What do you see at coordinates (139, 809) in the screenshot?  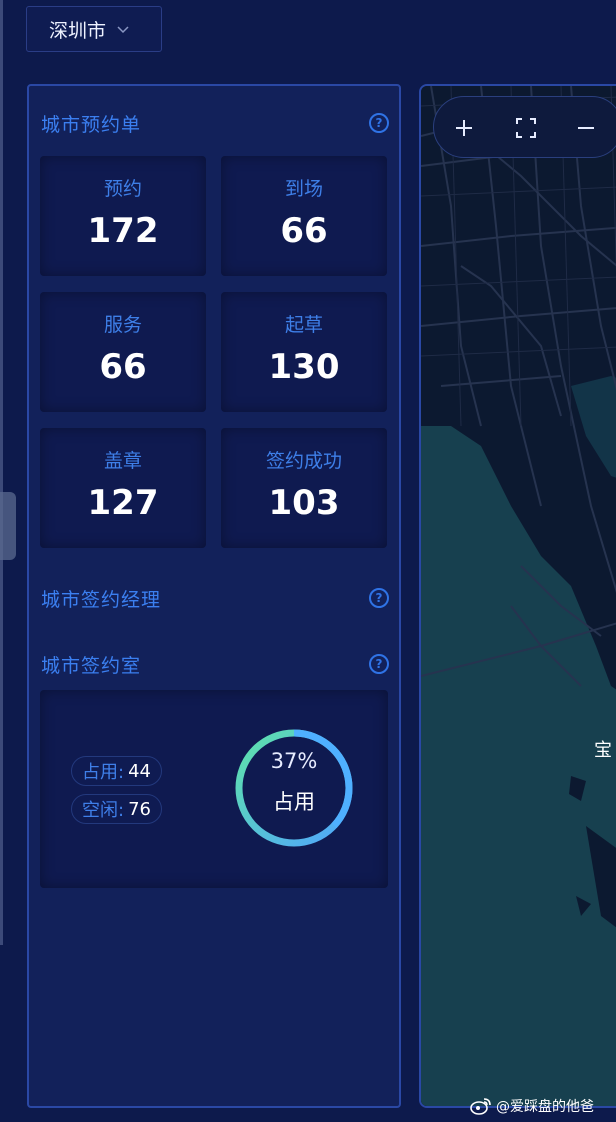 I see `idle-value: 76` at bounding box center [139, 809].